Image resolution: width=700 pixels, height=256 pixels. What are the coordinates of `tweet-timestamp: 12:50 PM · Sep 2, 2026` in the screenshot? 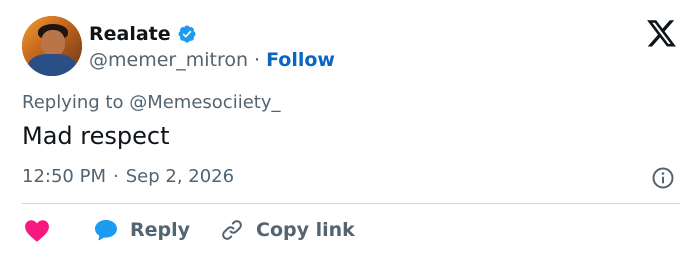 It's located at (128, 176).